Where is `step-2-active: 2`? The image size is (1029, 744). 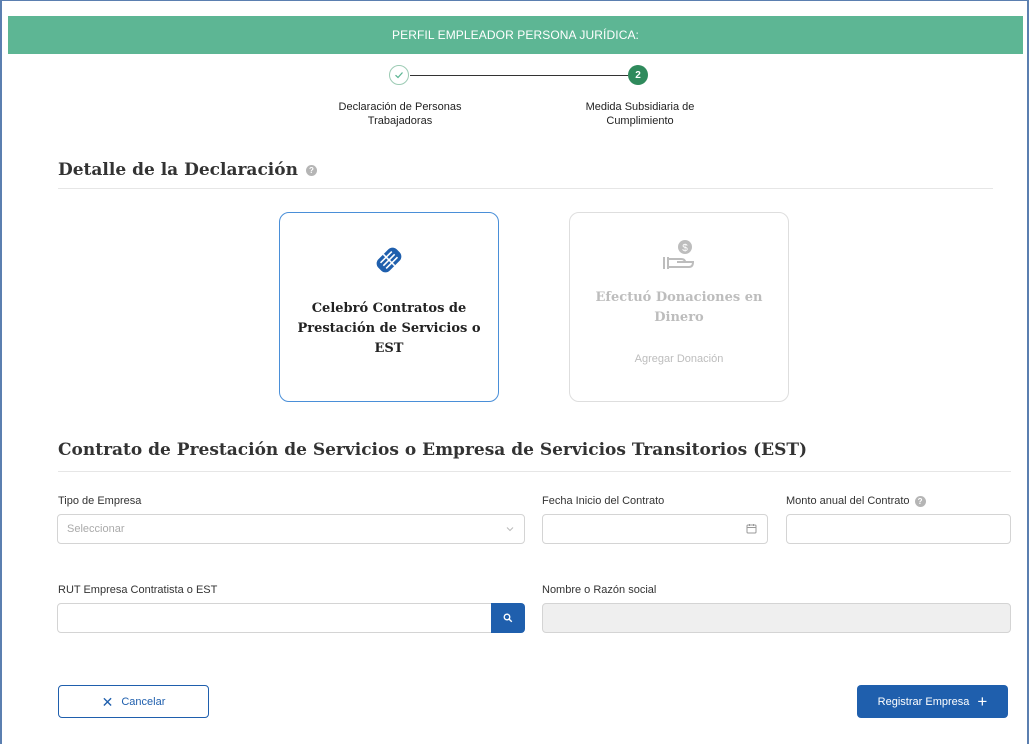
step-2-active: 2 is located at coordinates (638, 75).